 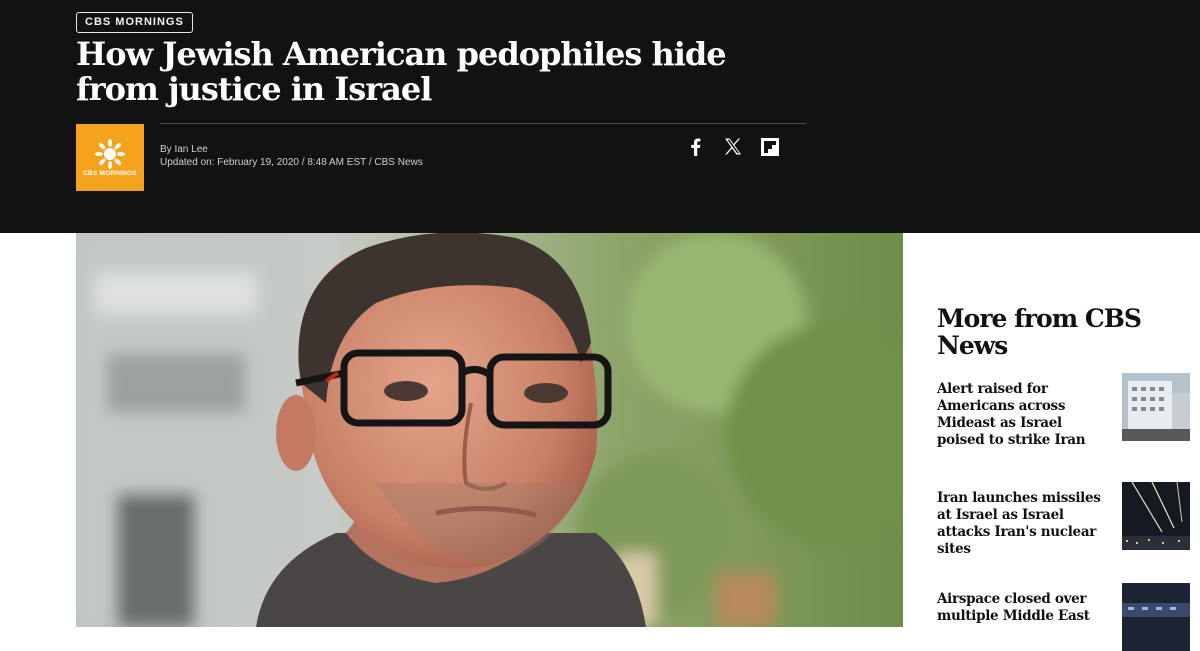 I want to click on flipboard-icon, so click(x=770, y=147).